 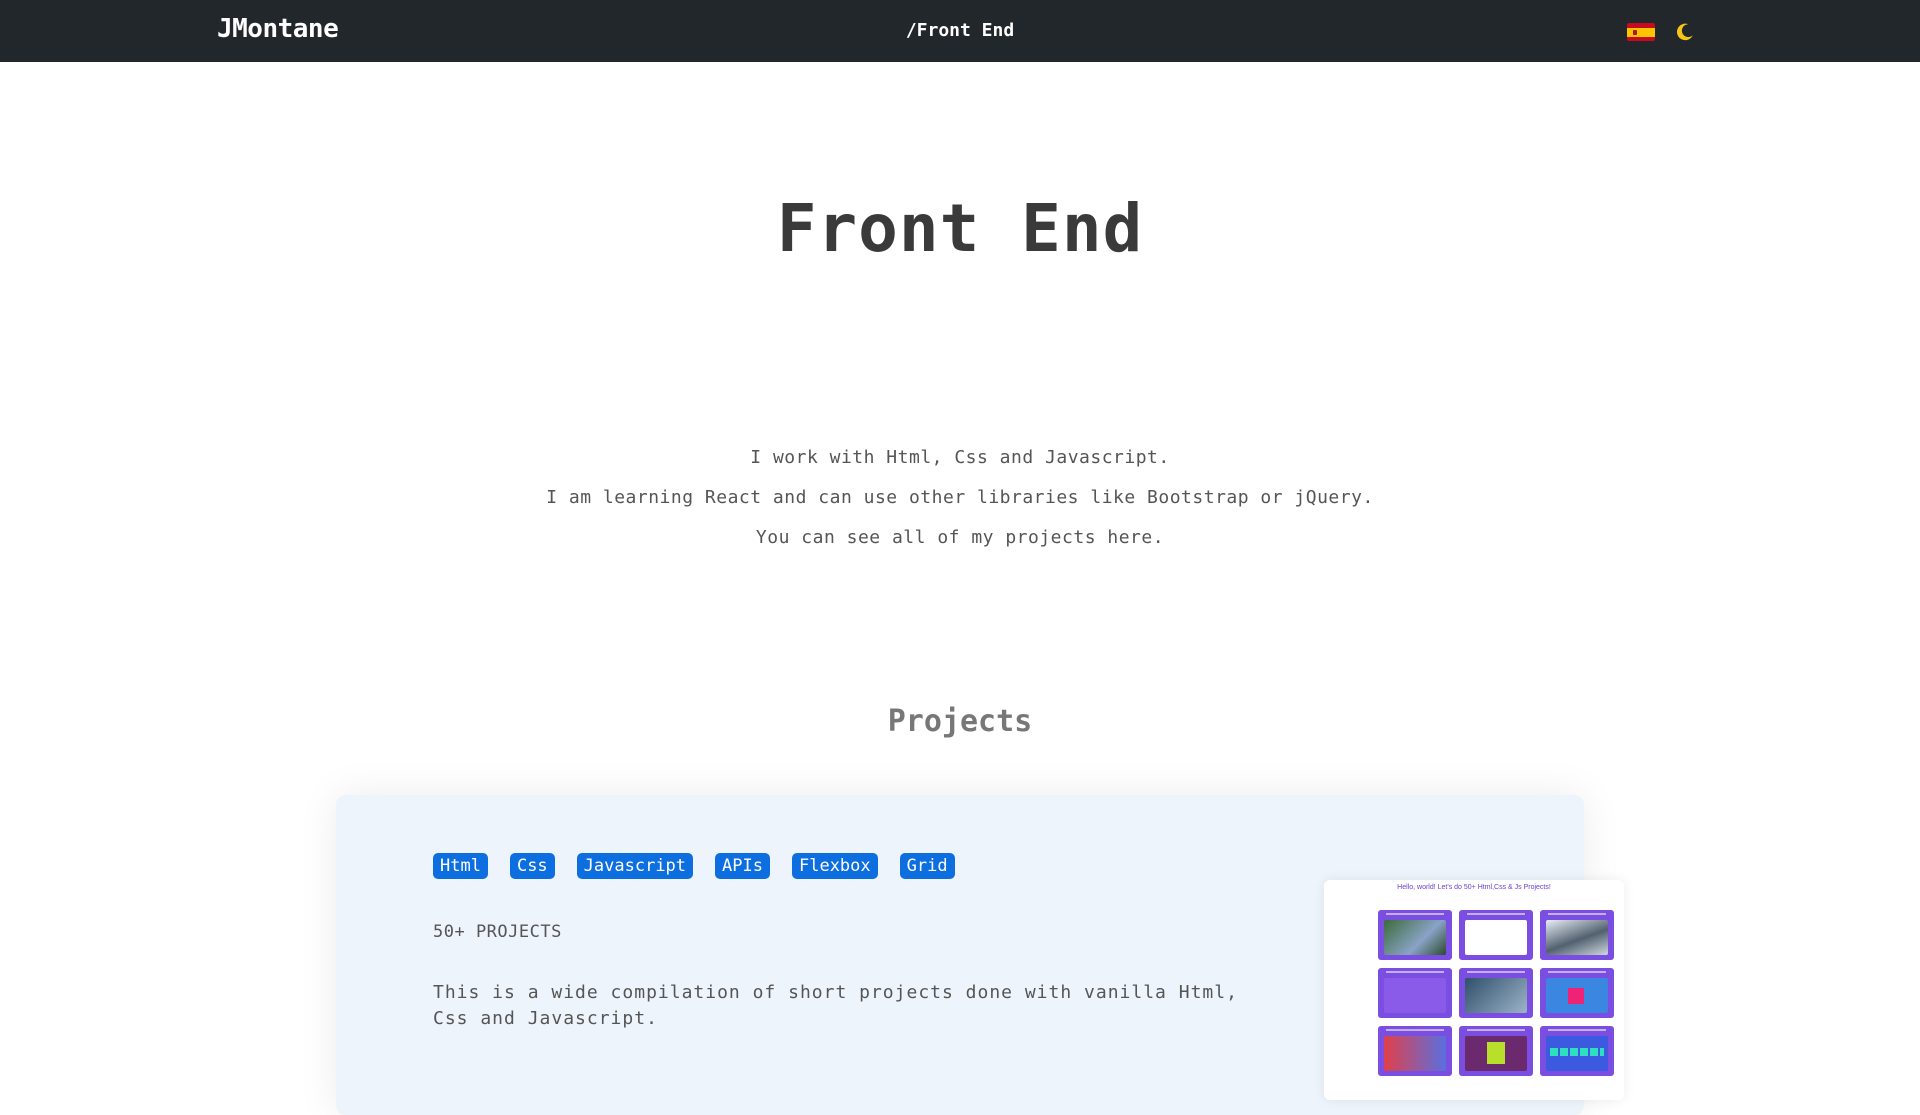 I want to click on spain-flag-icon, so click(x=1641, y=32).